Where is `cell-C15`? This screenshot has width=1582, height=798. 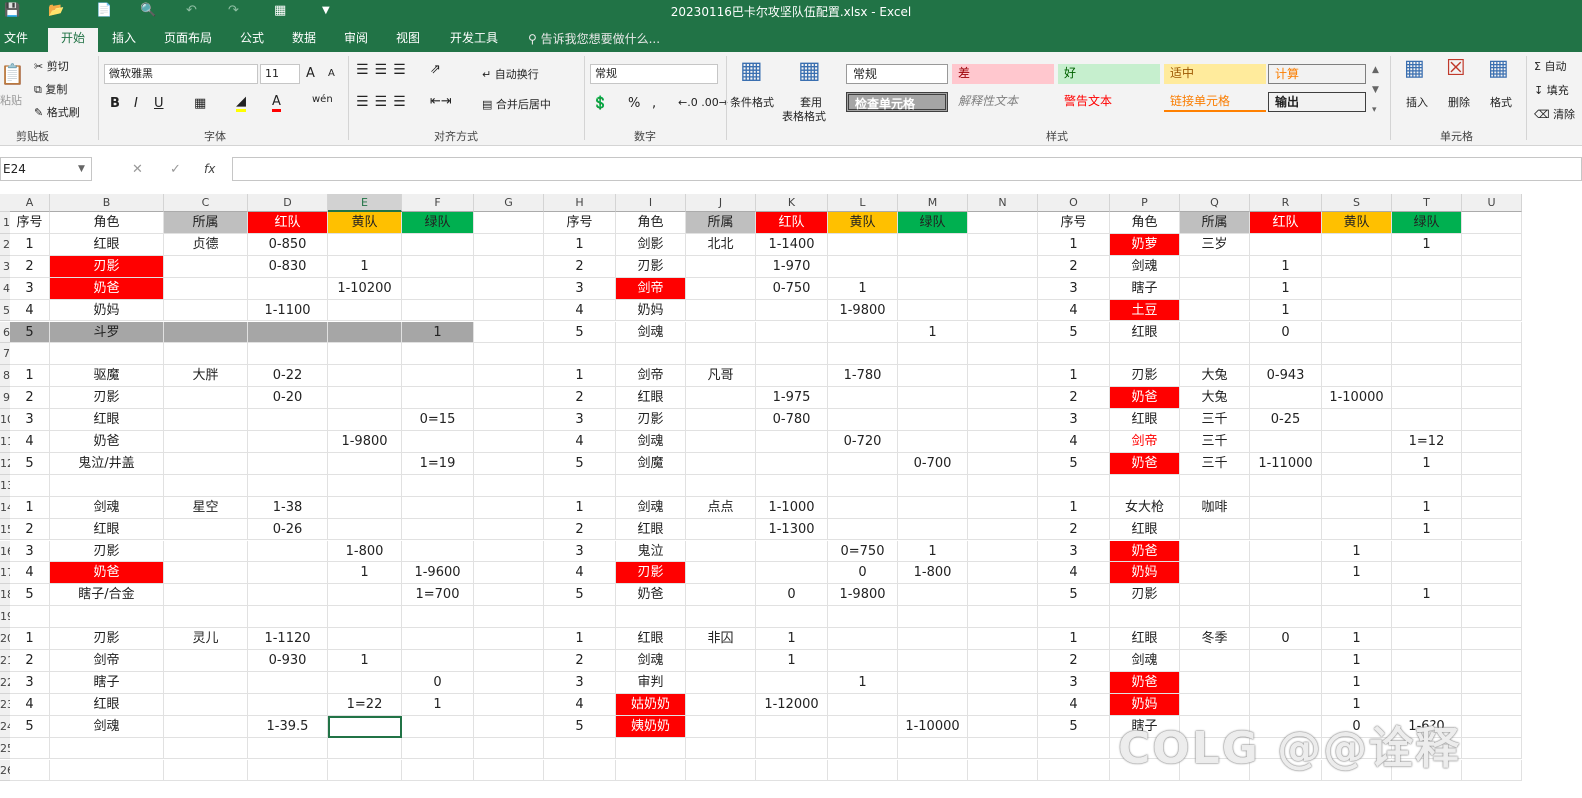
cell-C15 is located at coordinates (206, 529).